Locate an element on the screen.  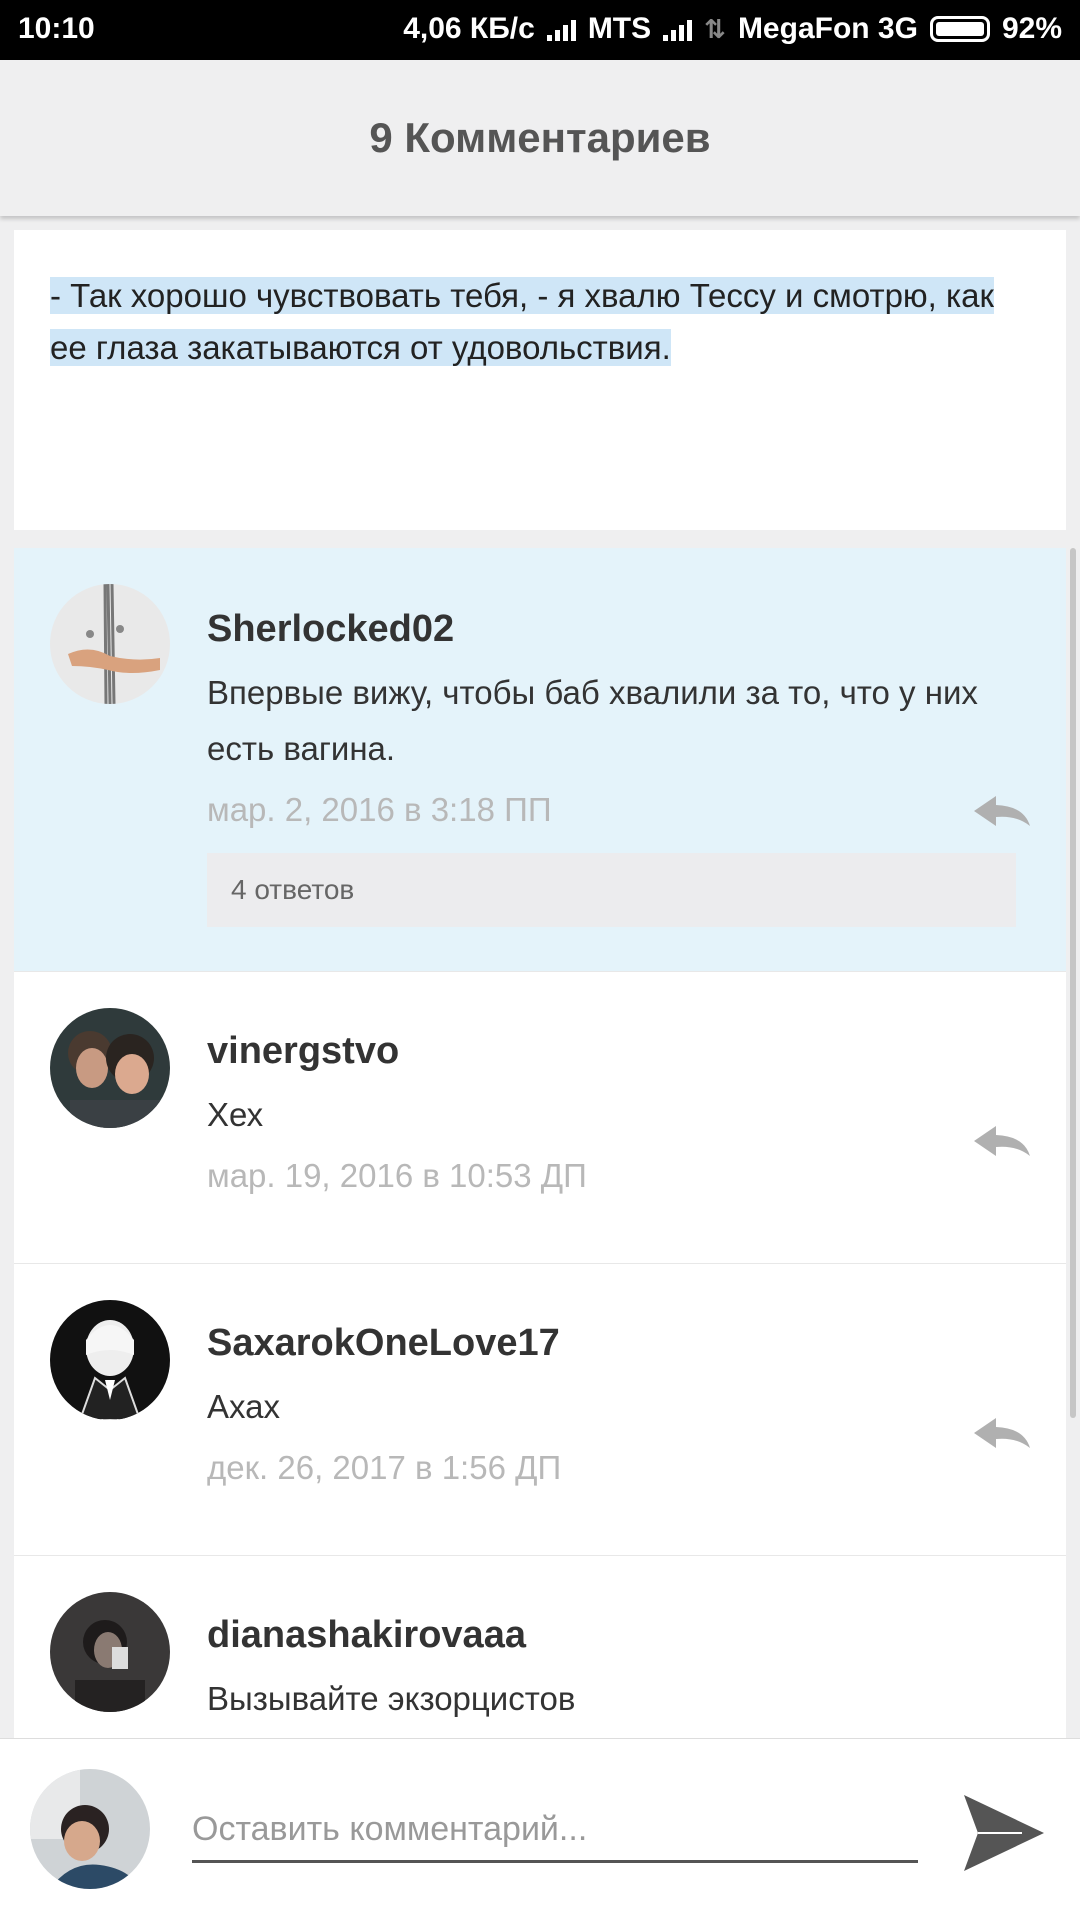
current-user-avatar is located at coordinates (90, 1829).